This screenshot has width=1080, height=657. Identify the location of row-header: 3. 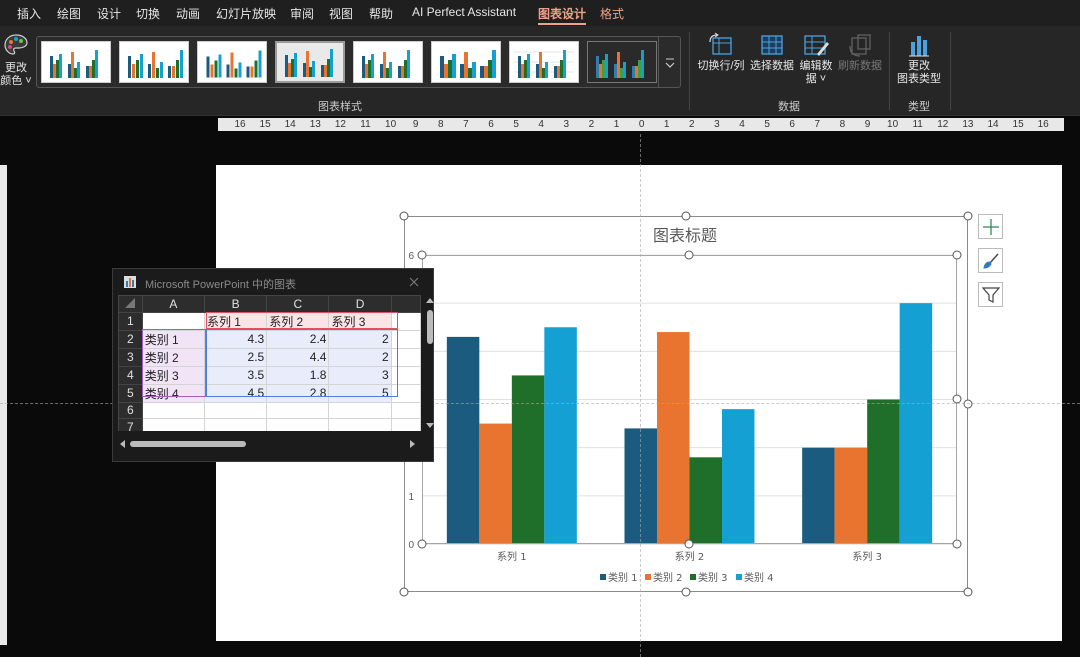
(130, 357).